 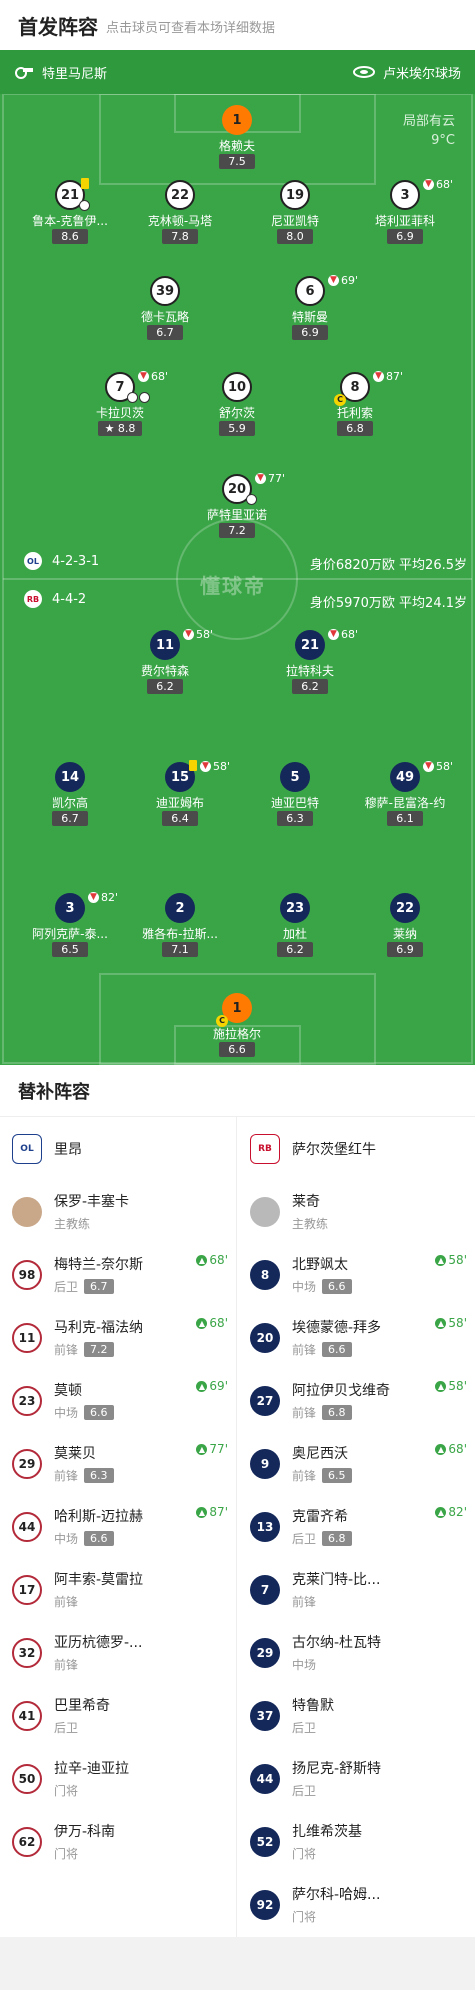 I want to click on home-player: 8 ▼ 87' C 托利索 6.8, so click(x=355, y=406).